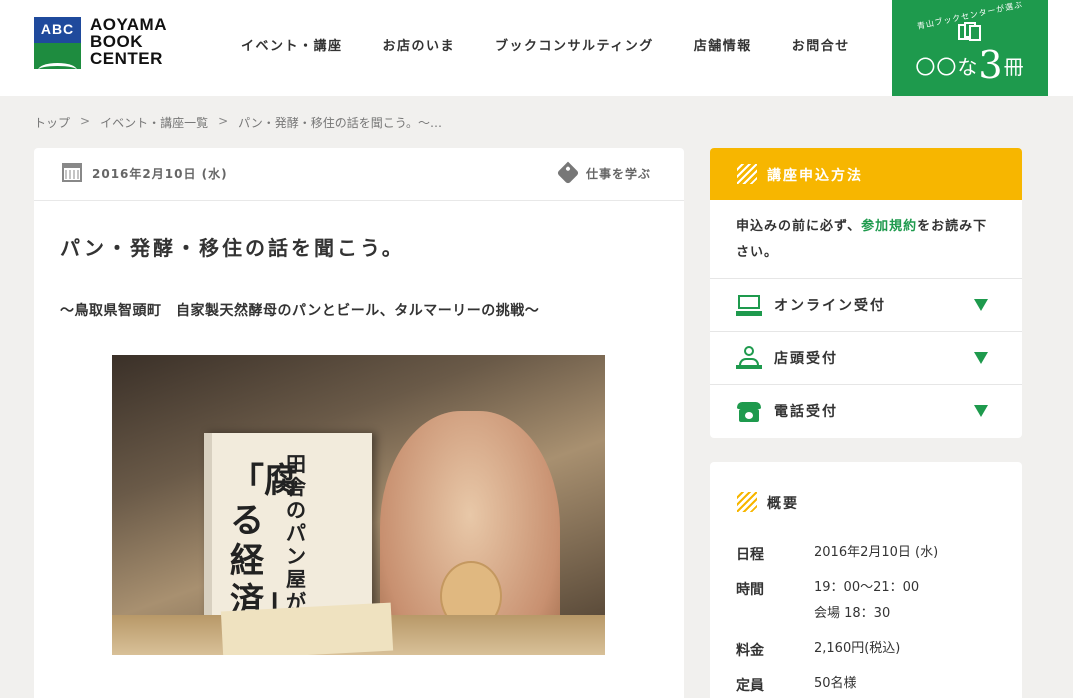 The height and width of the screenshot is (698, 1073). I want to click on summary-value-doors: 会場 18：30, so click(852, 613).